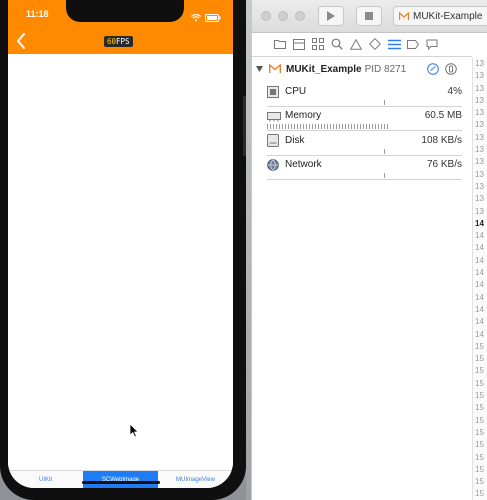  I want to click on navigator-selector-bar, so click(362, 44).